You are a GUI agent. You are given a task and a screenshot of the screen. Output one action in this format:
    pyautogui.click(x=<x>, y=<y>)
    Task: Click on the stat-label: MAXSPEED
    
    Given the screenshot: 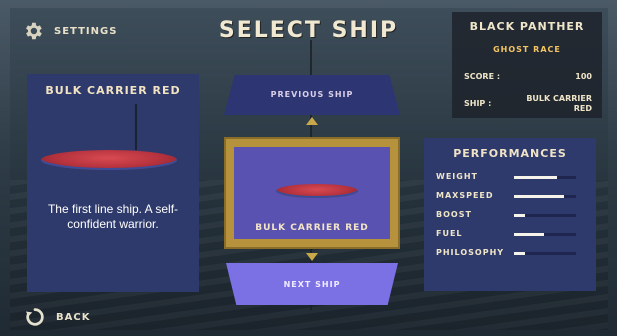 What is the action you would take?
    pyautogui.click(x=465, y=195)
    